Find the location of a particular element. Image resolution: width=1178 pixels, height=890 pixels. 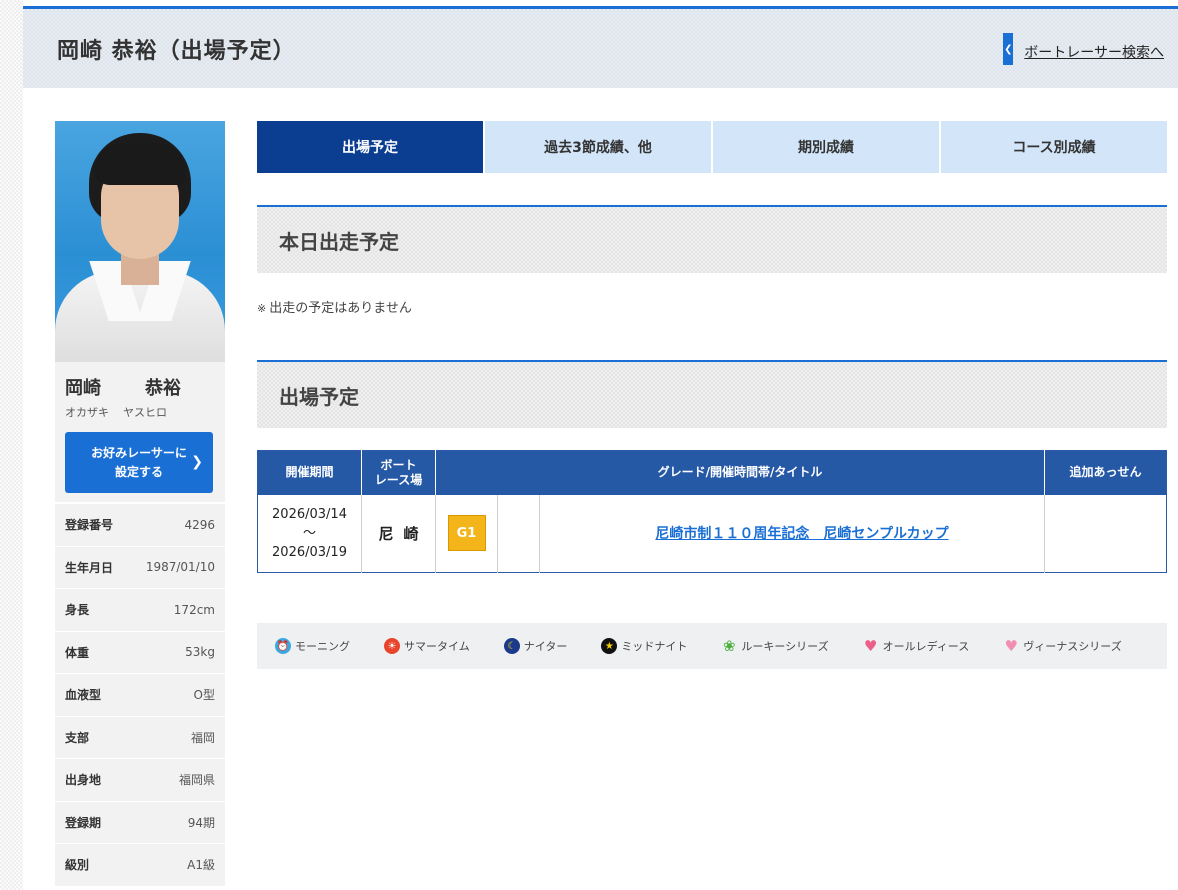

racer-name-block: 岡崎 恭裕 オカザキ ヤスヒロ お好みレーサーに 設定する ❯ is located at coordinates (140, 432).